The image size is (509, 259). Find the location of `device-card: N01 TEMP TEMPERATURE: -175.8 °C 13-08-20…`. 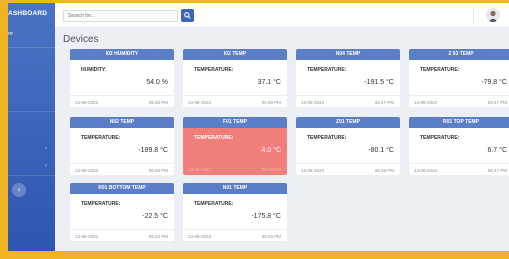

device-card: N01 TEMP TEMPERATURE: -175.8 °C 13-08-20… is located at coordinates (235, 212).